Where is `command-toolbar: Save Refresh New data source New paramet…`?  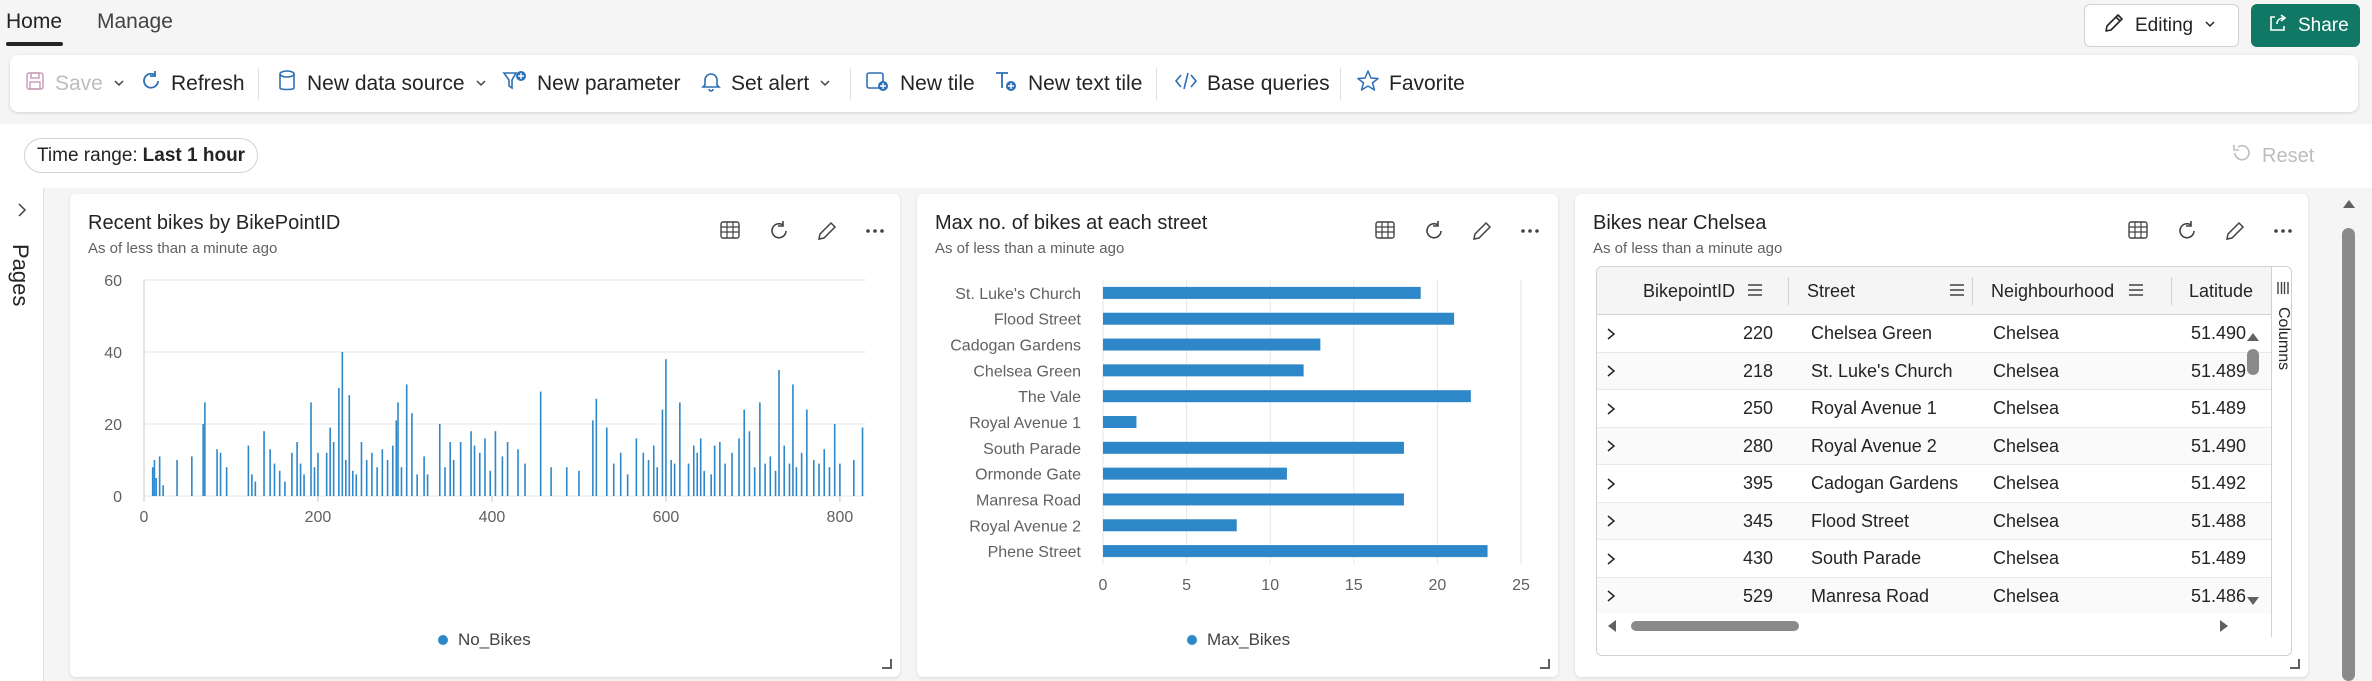
command-toolbar: Save Refresh New data source New paramet… is located at coordinates (1184, 83).